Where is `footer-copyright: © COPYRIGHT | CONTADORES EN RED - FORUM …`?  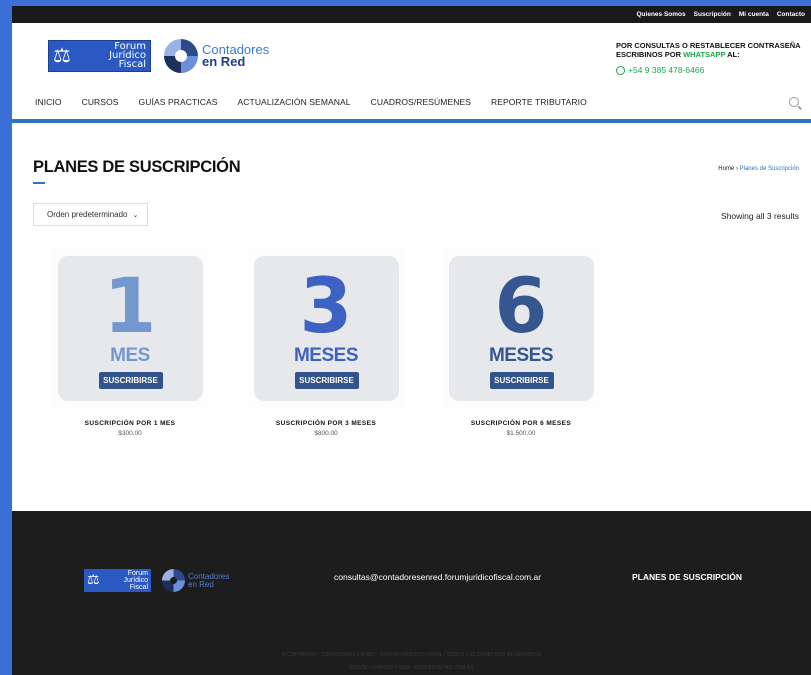
footer-copyright: © COPYRIGHT | CONTADORES EN RED - FORUM … is located at coordinates (411, 662).